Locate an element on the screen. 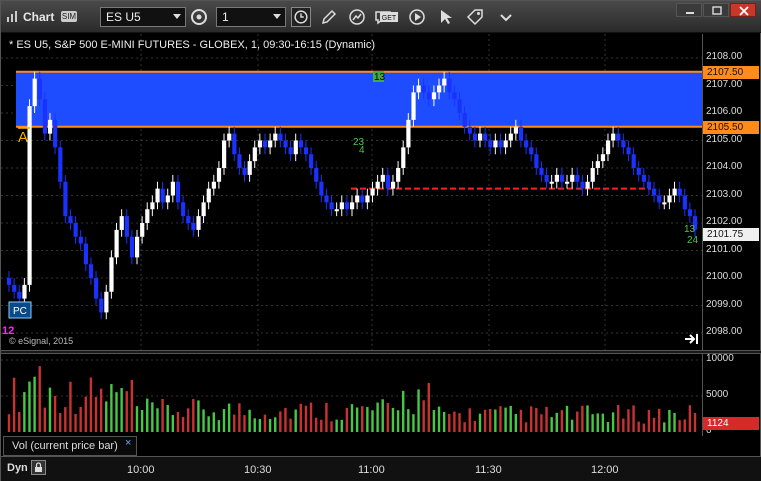 The image size is (761, 481). price-tick-label: 2103.00 is located at coordinates (724, 194).